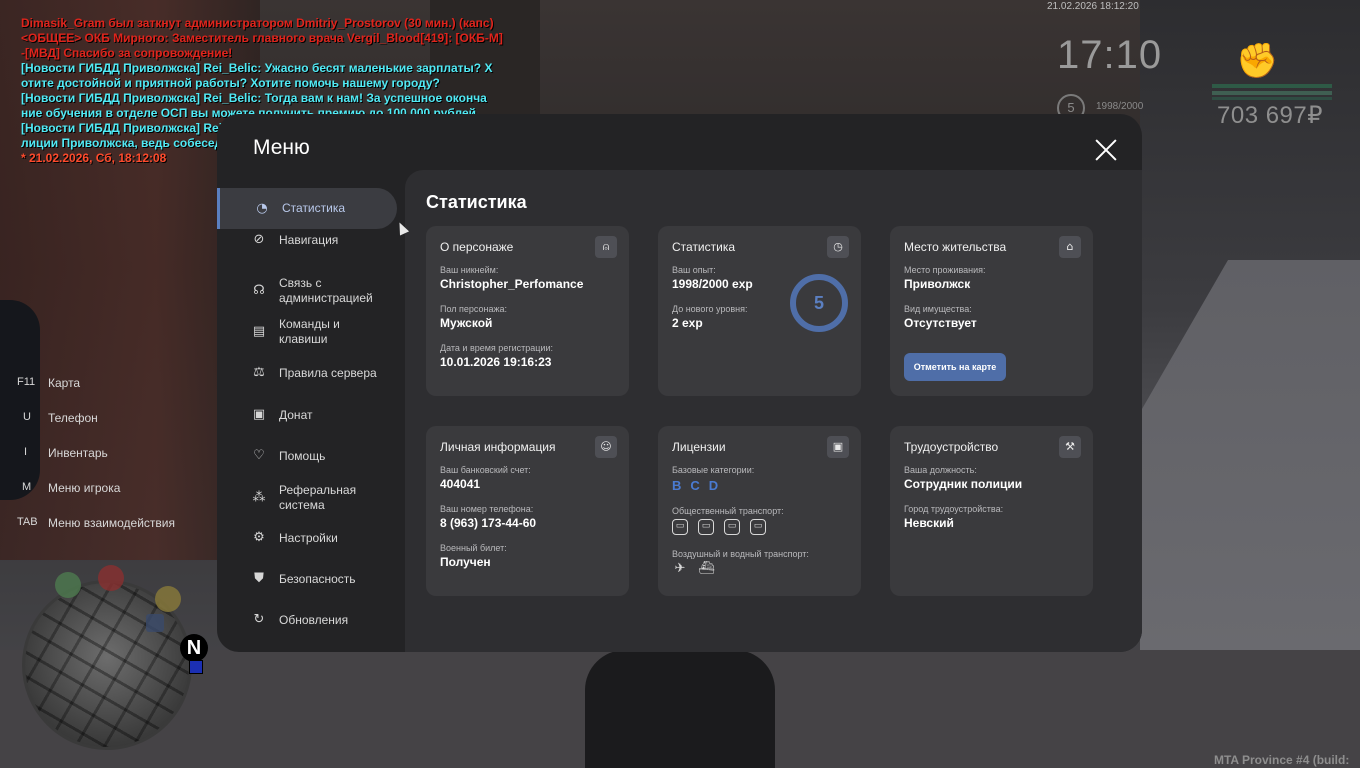 Image resolution: width=1360 pixels, height=768 pixels. Describe the element at coordinates (1070, 247) in the screenshot. I see `home-icon: ⌂` at that location.